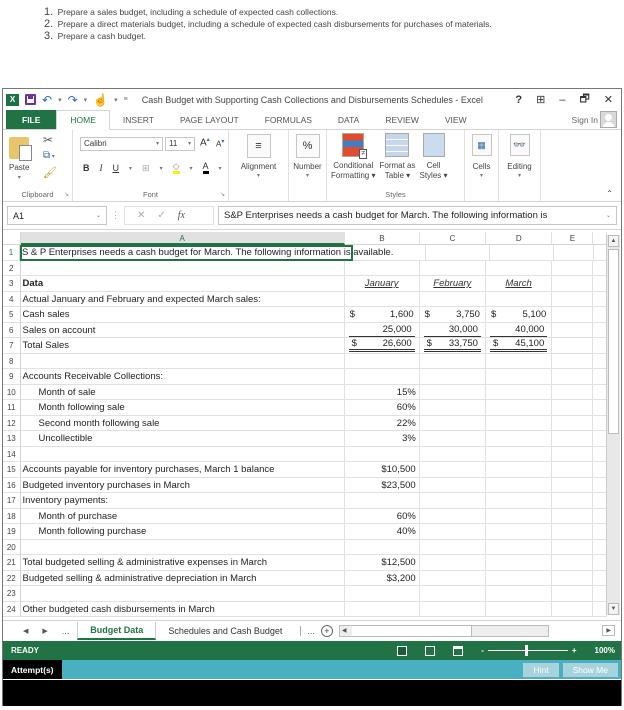 The width and height of the screenshot is (624, 710). I want to click on cell-c19, so click(453, 532).